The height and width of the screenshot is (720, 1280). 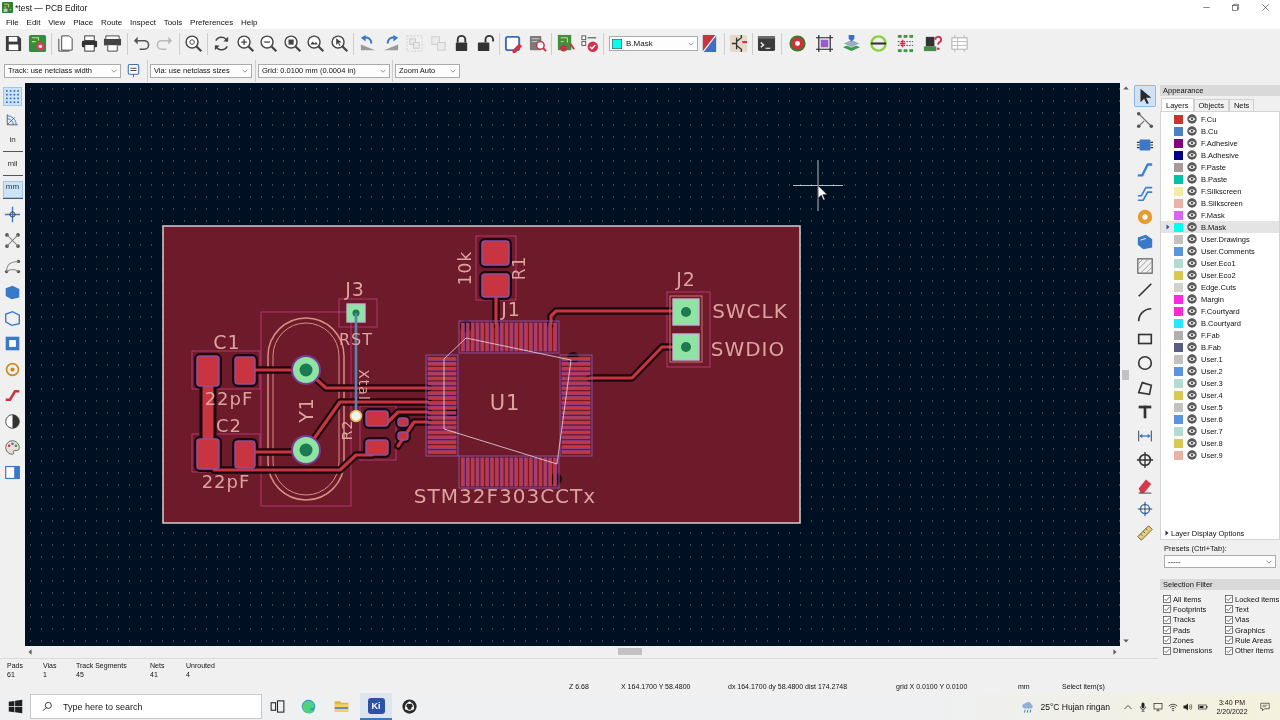 What do you see at coordinates (1236, 7) in the screenshot?
I see `restore-icon` at bounding box center [1236, 7].